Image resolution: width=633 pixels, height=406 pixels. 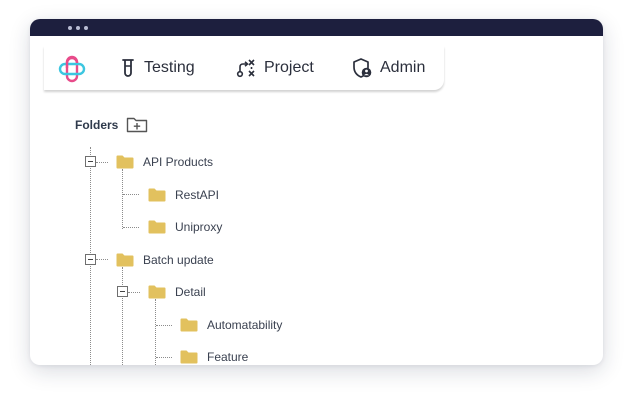 I want to click on nav-testing-label: Testing, so click(x=169, y=67).